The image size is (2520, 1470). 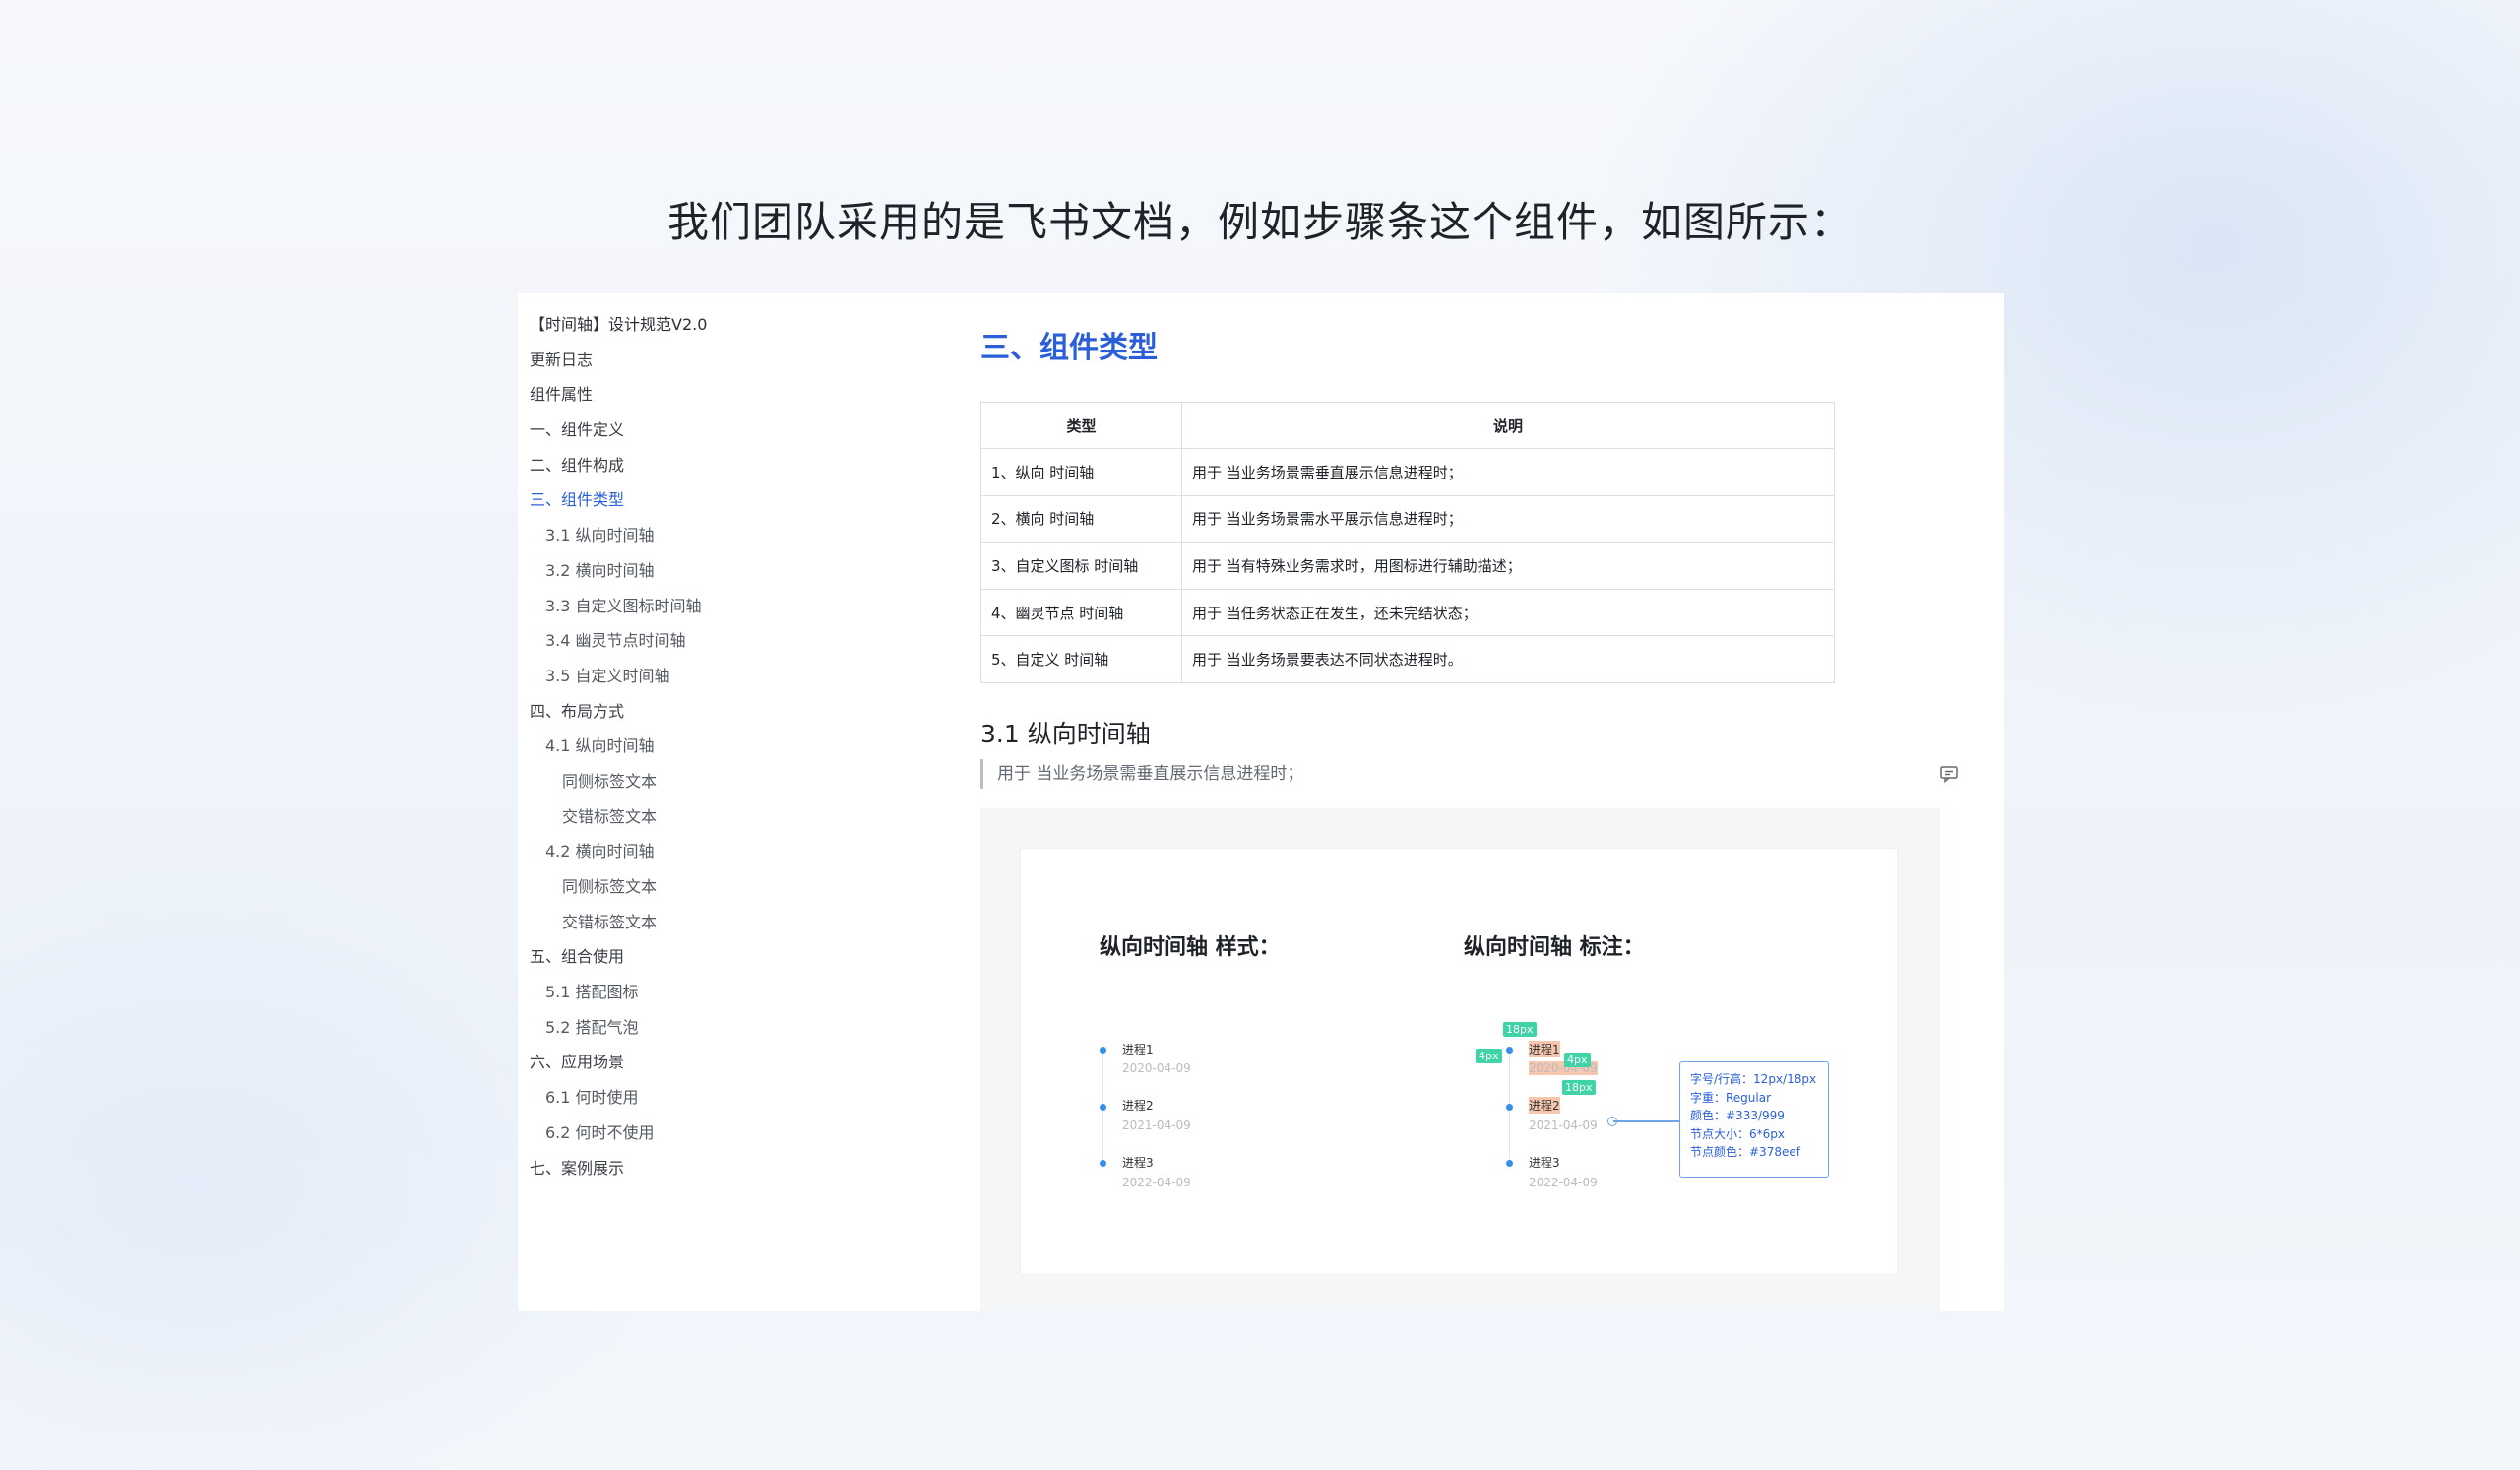 I want to click on spec-line: 字号/行高：12px/18px, so click(x=1753, y=1079).